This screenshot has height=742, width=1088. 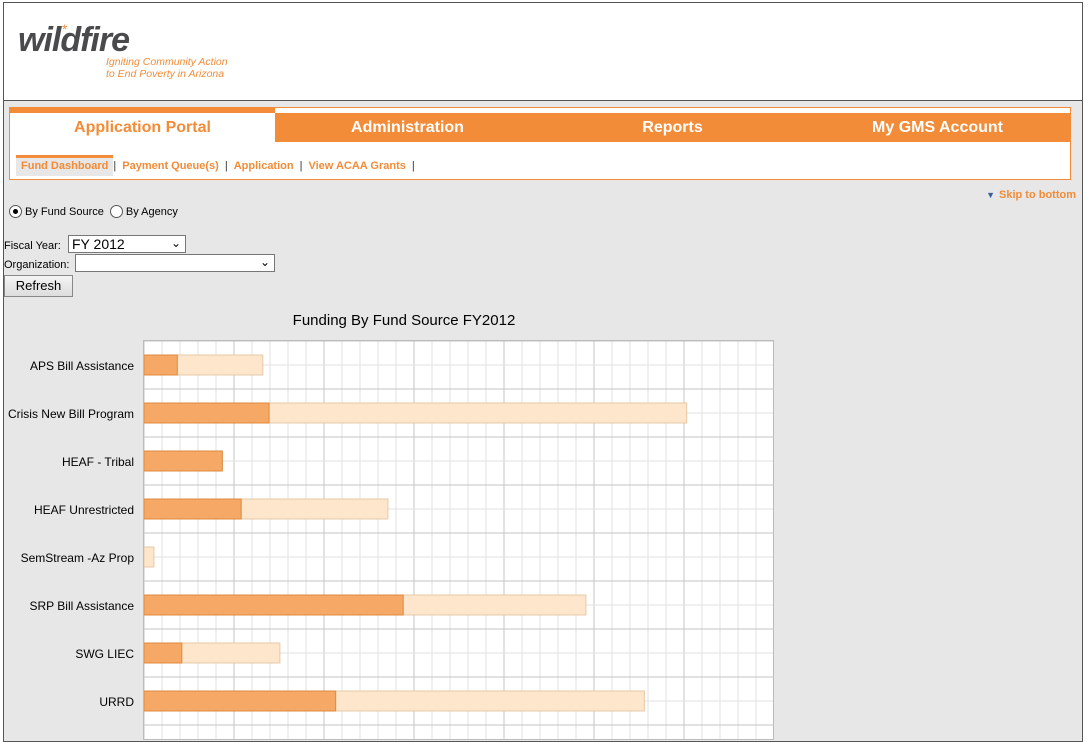 What do you see at coordinates (37, 265) in the screenshot?
I see `organization-label: Organization:` at bounding box center [37, 265].